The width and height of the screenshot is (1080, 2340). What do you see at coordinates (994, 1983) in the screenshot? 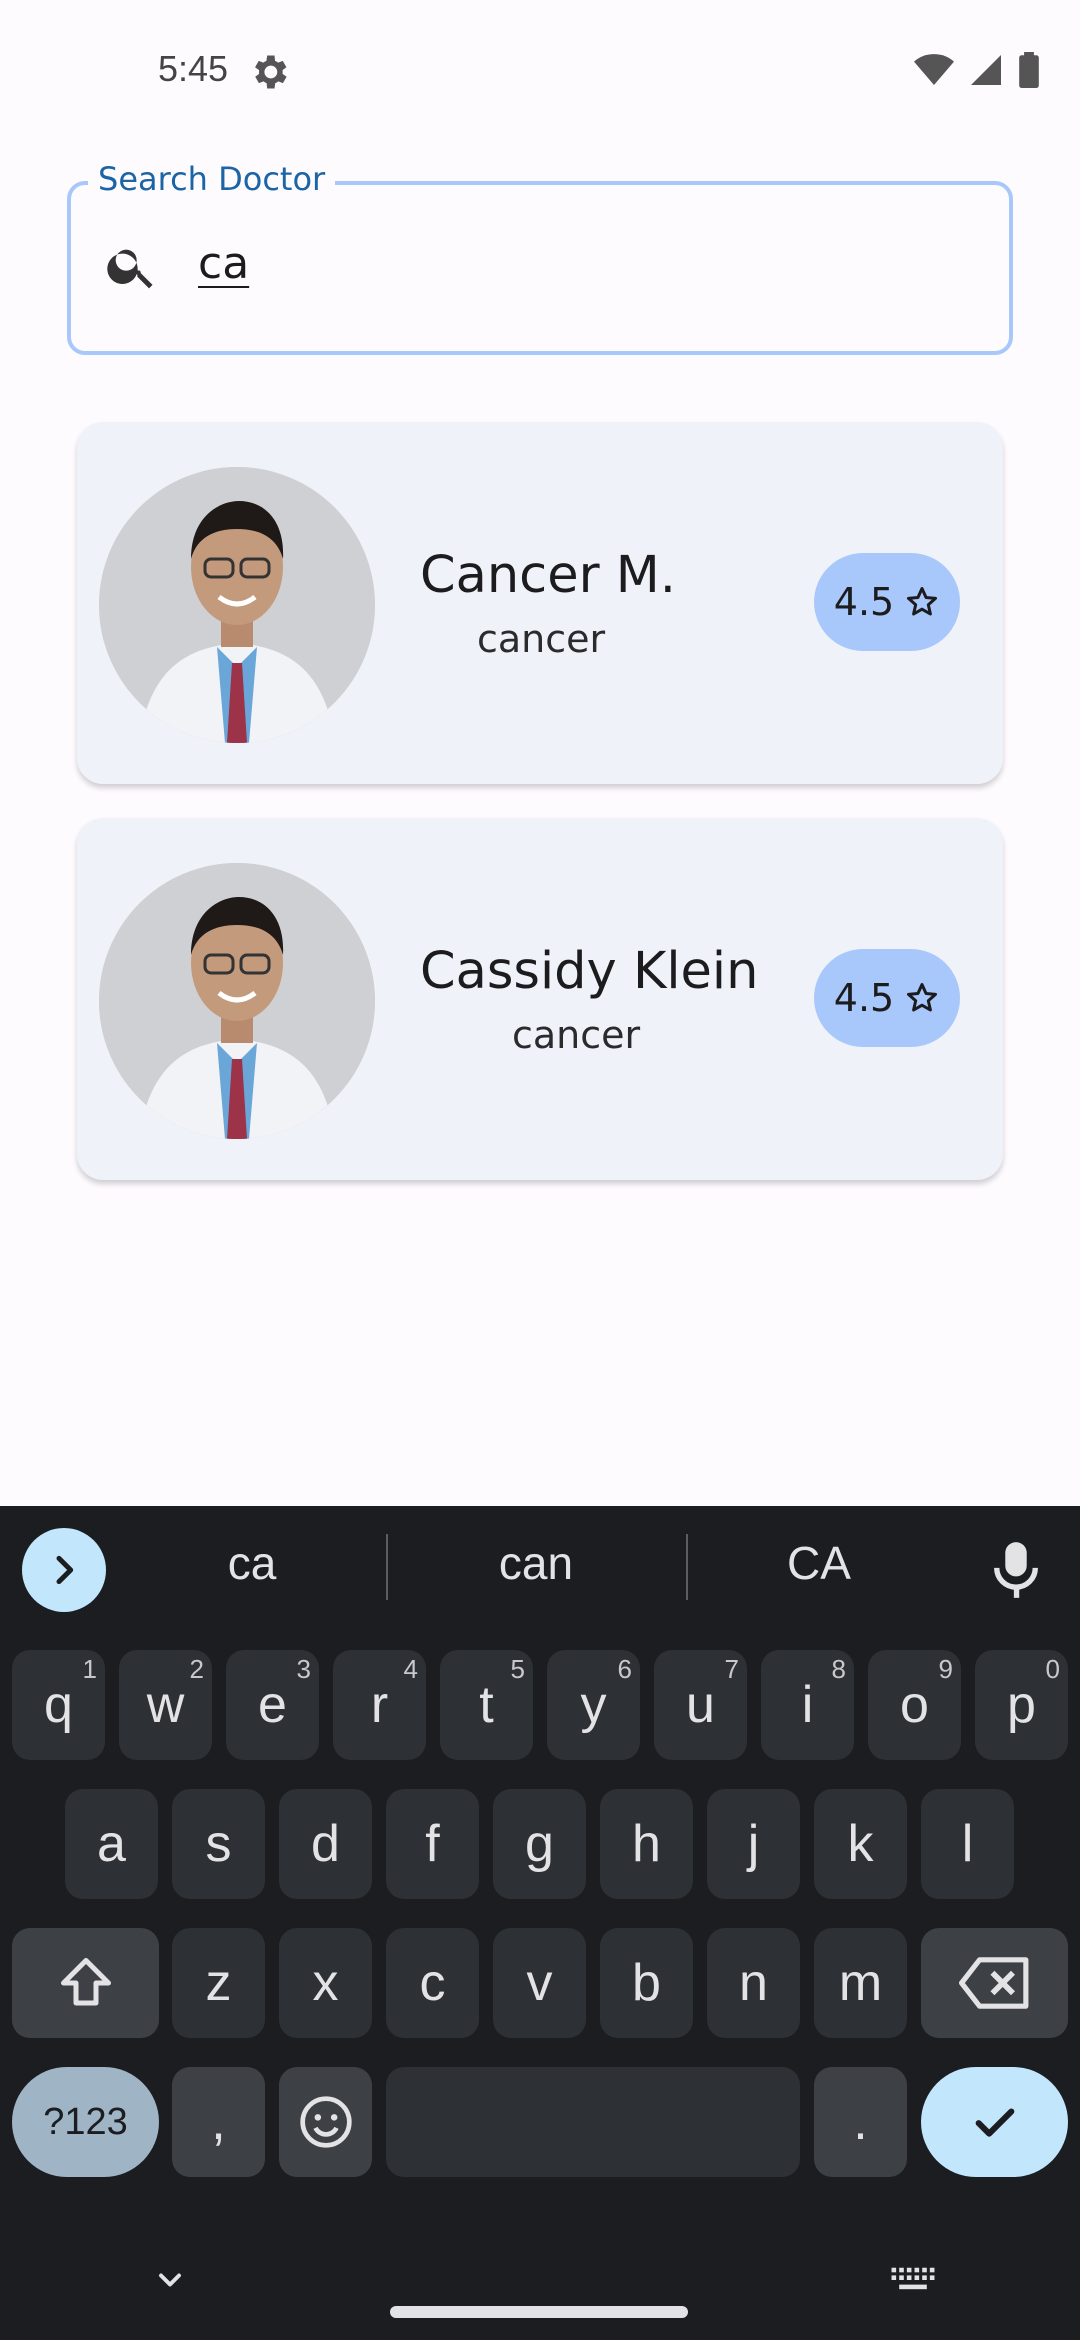
I see `backspace-key` at bounding box center [994, 1983].